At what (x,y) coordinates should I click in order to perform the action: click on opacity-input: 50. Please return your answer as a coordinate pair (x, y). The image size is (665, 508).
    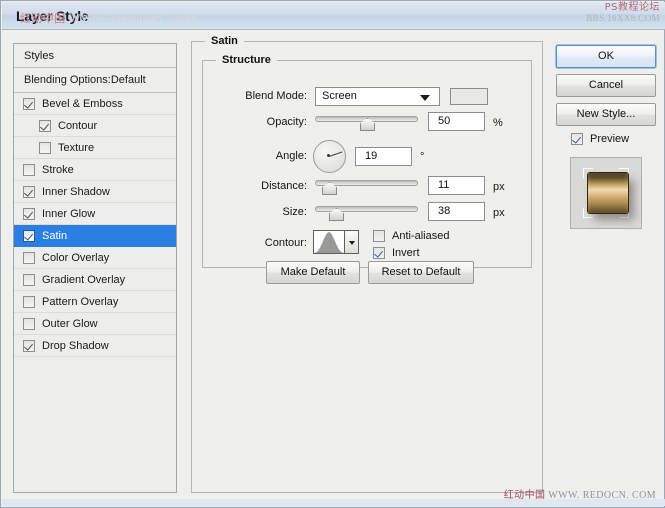
    Looking at the image, I should click on (456, 121).